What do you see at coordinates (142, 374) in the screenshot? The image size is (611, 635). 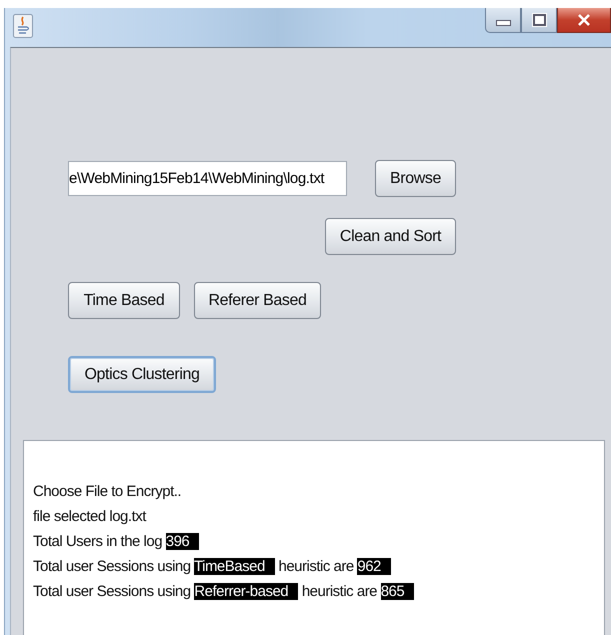 I see `optics-clustering-button: Optics Clustering` at bounding box center [142, 374].